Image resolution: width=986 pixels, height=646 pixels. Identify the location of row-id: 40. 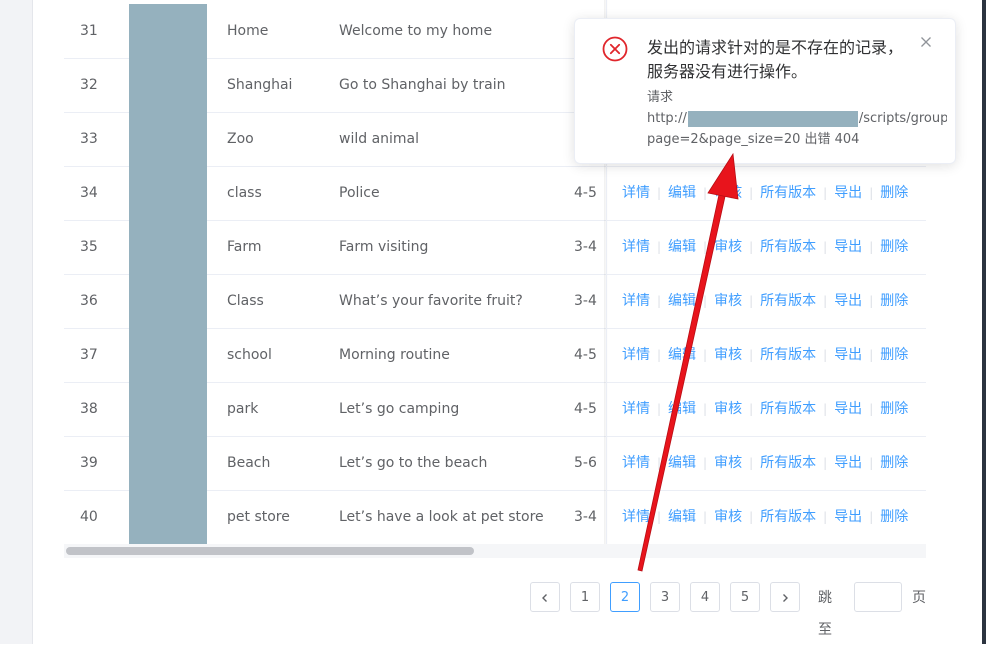
(89, 517).